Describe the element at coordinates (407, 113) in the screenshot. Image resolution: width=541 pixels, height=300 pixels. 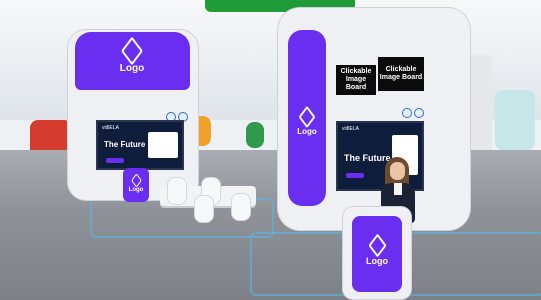
I see `zoom-in-icon` at that location.